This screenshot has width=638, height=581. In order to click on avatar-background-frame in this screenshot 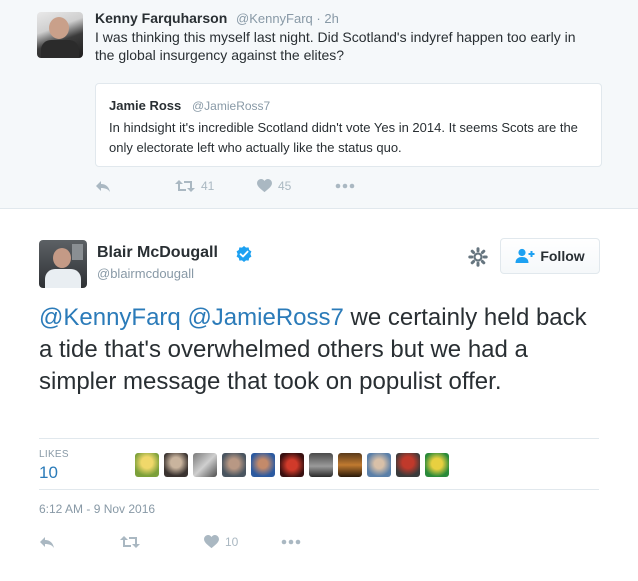, I will do `click(77, 252)`.